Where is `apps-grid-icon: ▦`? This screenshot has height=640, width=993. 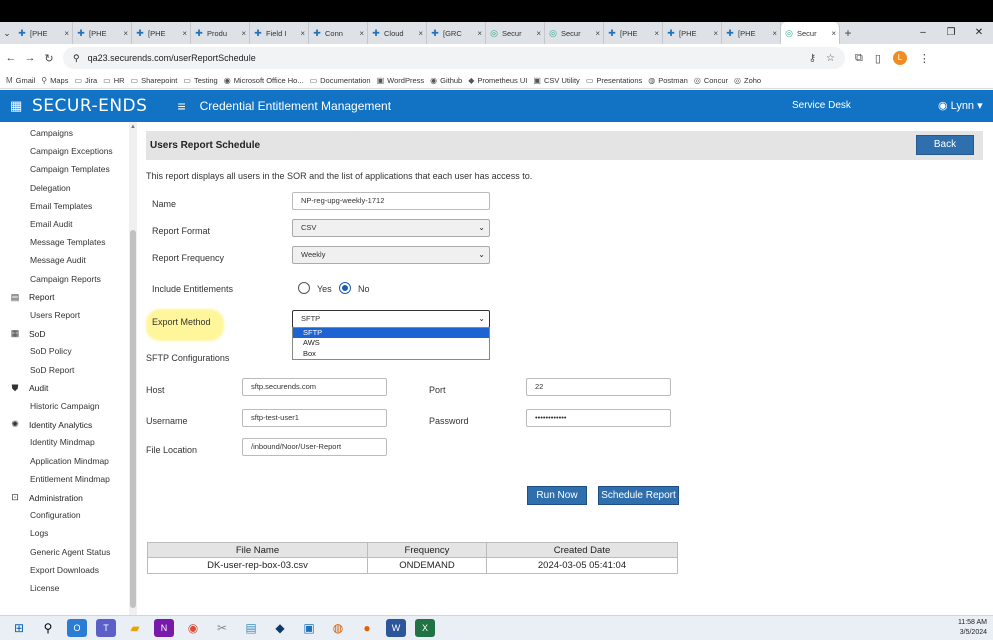
apps-grid-icon: ▦ is located at coordinates (17, 106).